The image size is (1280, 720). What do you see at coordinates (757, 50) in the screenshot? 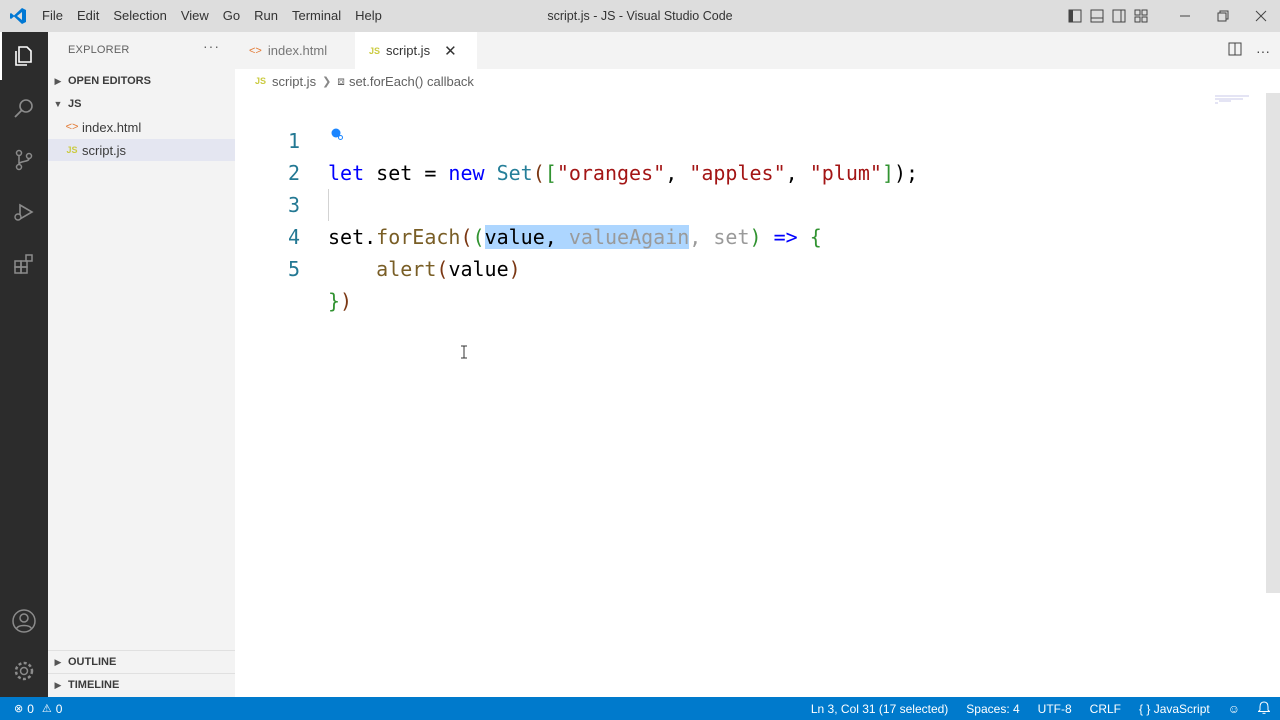
I see `editor-tab-bar: <> index.html JS script.js ✕ ···` at bounding box center [757, 50].